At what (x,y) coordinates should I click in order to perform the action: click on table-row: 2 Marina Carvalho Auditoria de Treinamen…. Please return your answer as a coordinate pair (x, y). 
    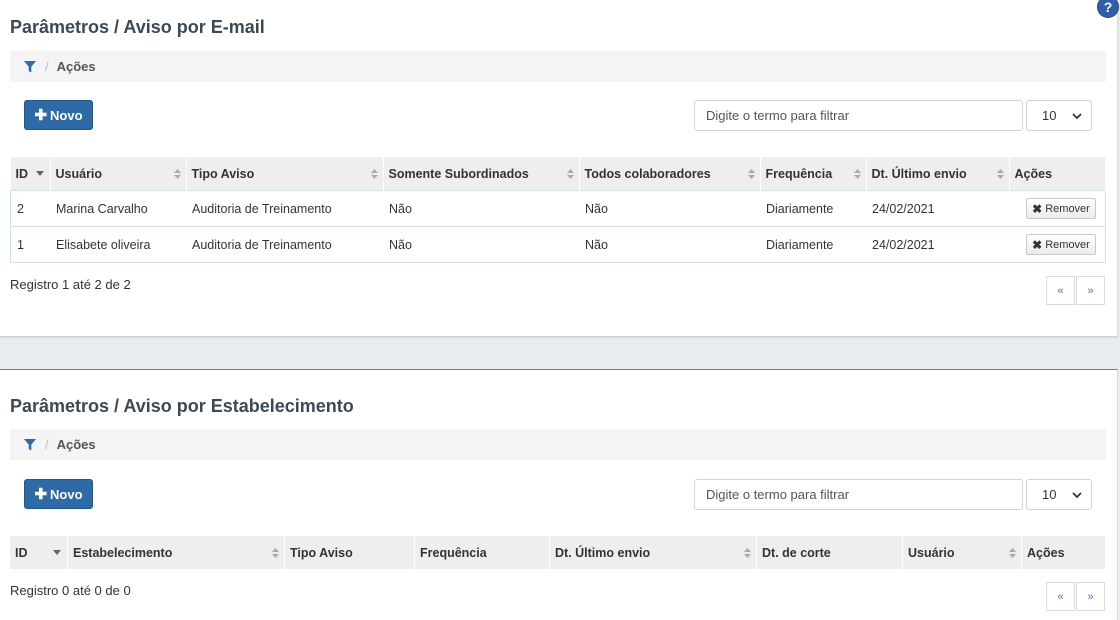
    Looking at the image, I should click on (558, 208).